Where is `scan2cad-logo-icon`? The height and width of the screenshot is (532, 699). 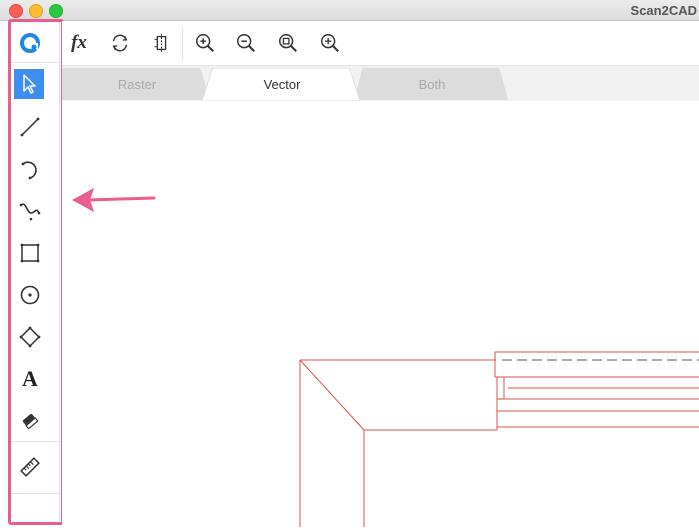 scan2cad-logo-icon is located at coordinates (30, 43).